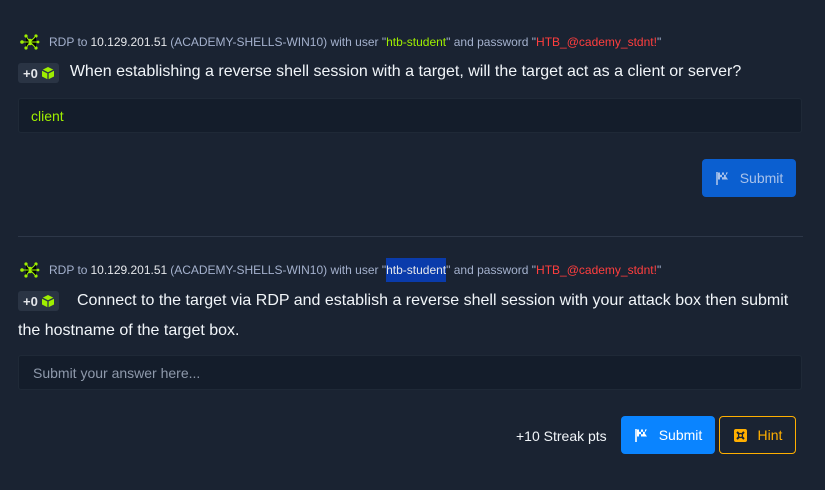 This screenshot has height=490, width=825. Describe the element at coordinates (416, 270) in the screenshot. I see `rdp-user-selected: htb-student` at that location.